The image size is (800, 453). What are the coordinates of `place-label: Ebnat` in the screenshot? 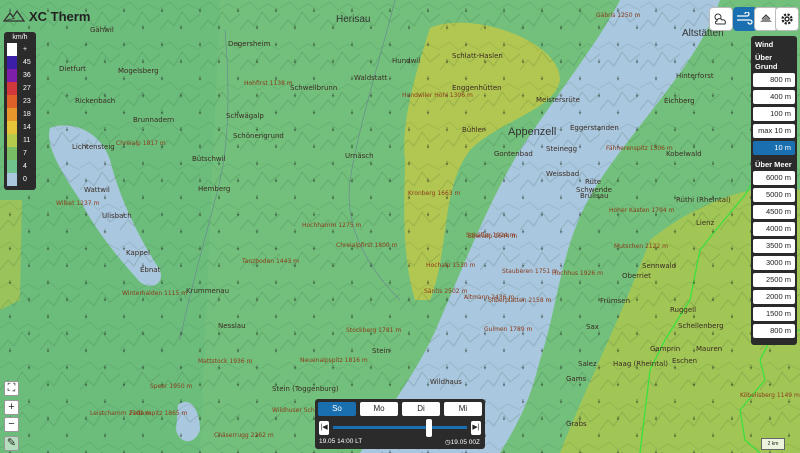 It's located at (150, 270).